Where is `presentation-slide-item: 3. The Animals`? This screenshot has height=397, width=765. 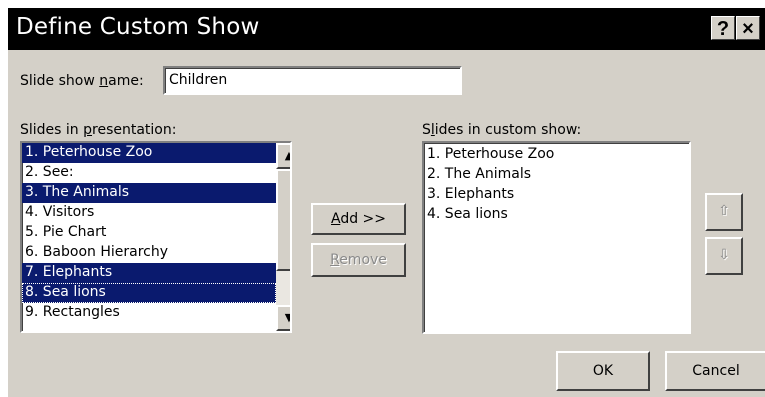 presentation-slide-item: 3. The Animals is located at coordinates (149, 193).